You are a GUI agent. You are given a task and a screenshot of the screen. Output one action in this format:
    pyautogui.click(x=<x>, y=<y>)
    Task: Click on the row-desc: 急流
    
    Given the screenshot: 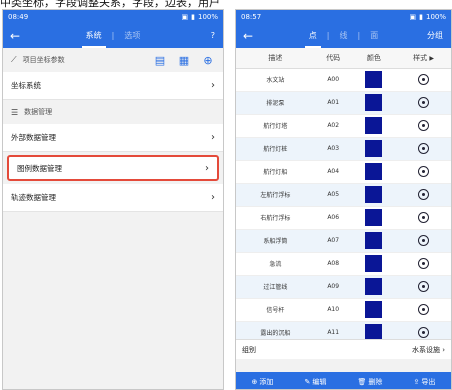 What is the action you would take?
    pyautogui.click(x=275, y=264)
    